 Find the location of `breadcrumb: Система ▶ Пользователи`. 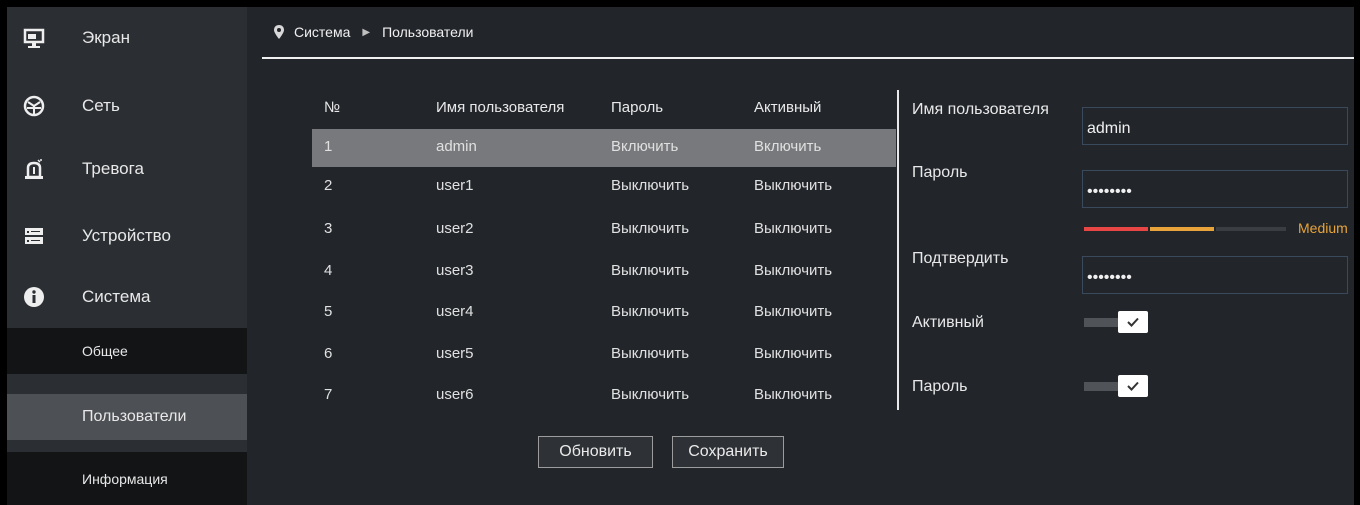

breadcrumb: Система ▶ Пользователи is located at coordinates (808, 33).